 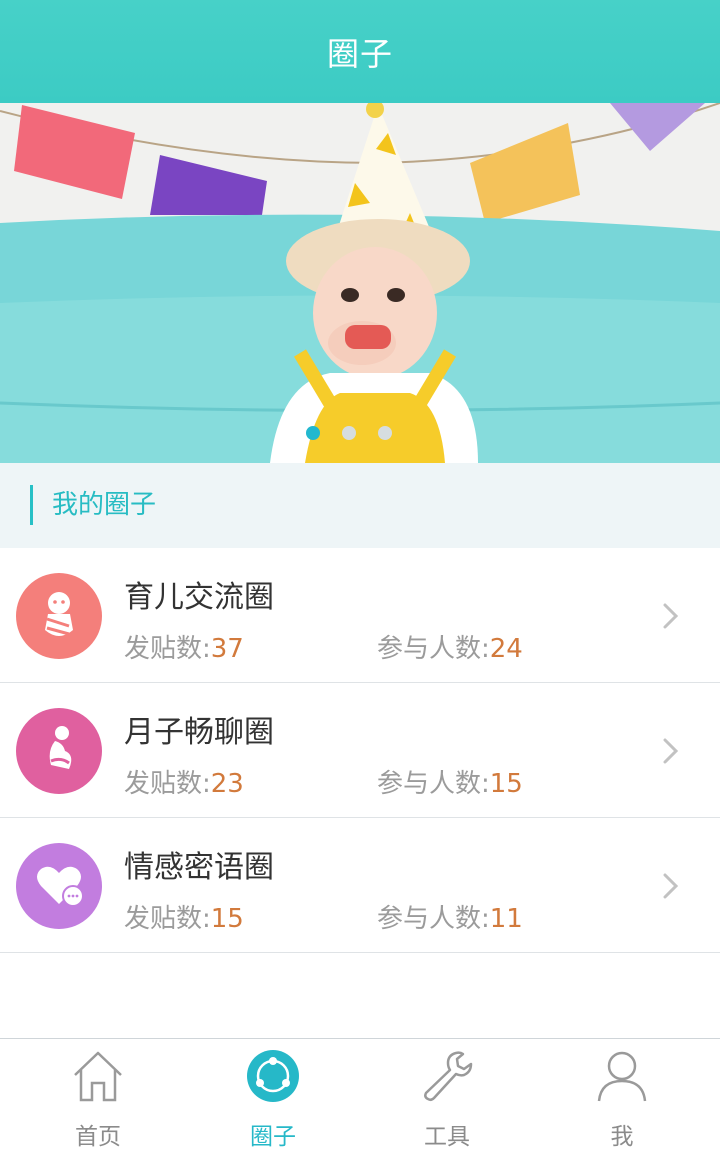 I want to click on bottom-tab-bar: 首页 圈子 工具 我, so click(x=360, y=1096).